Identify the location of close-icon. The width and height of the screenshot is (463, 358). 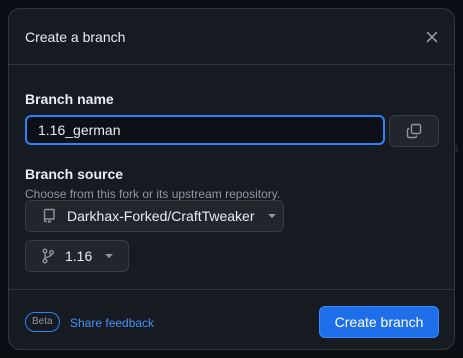
(432, 37).